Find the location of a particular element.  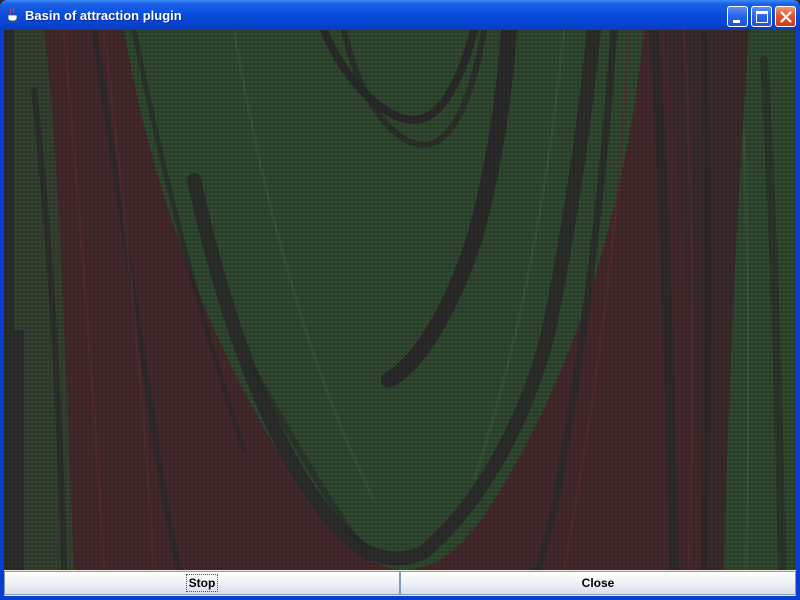

maximize-icon is located at coordinates (762, 17).